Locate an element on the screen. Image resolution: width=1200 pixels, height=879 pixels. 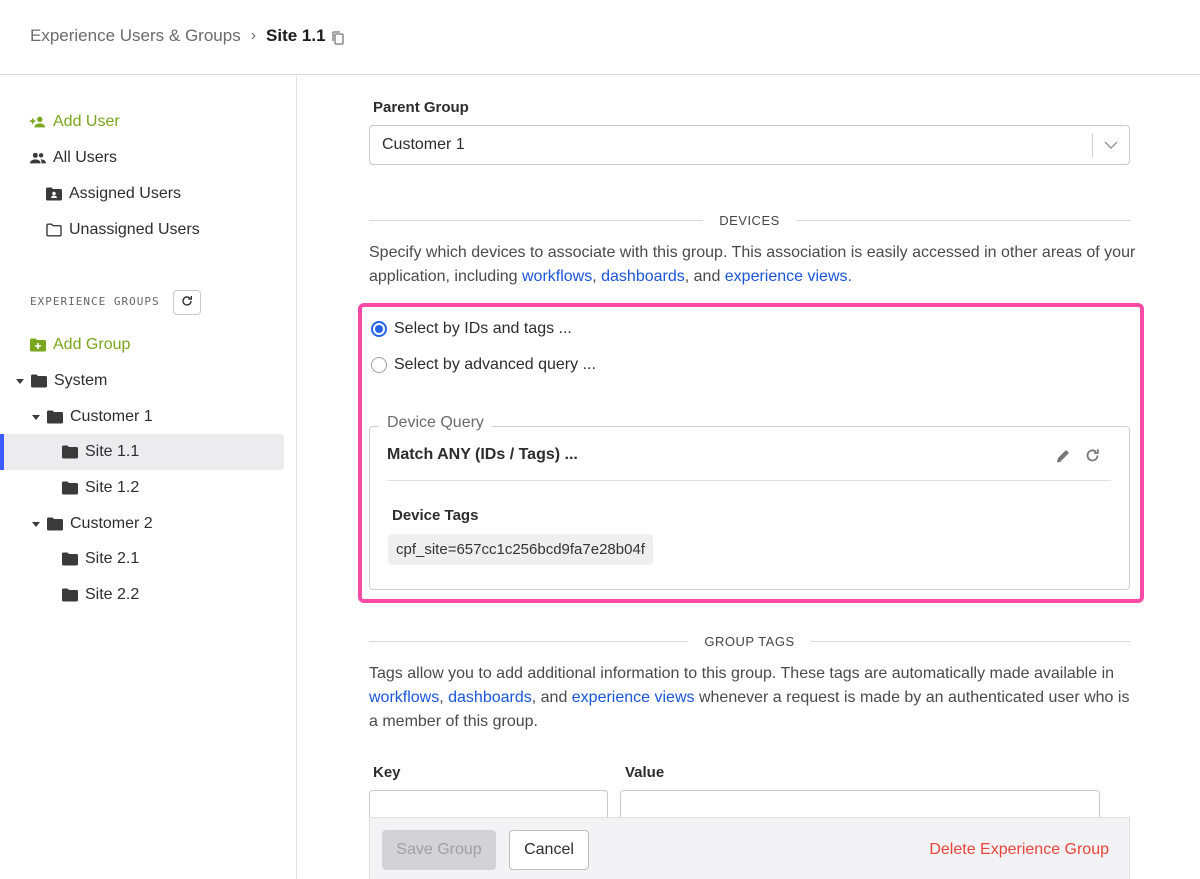
copy-icon is located at coordinates (337, 37).